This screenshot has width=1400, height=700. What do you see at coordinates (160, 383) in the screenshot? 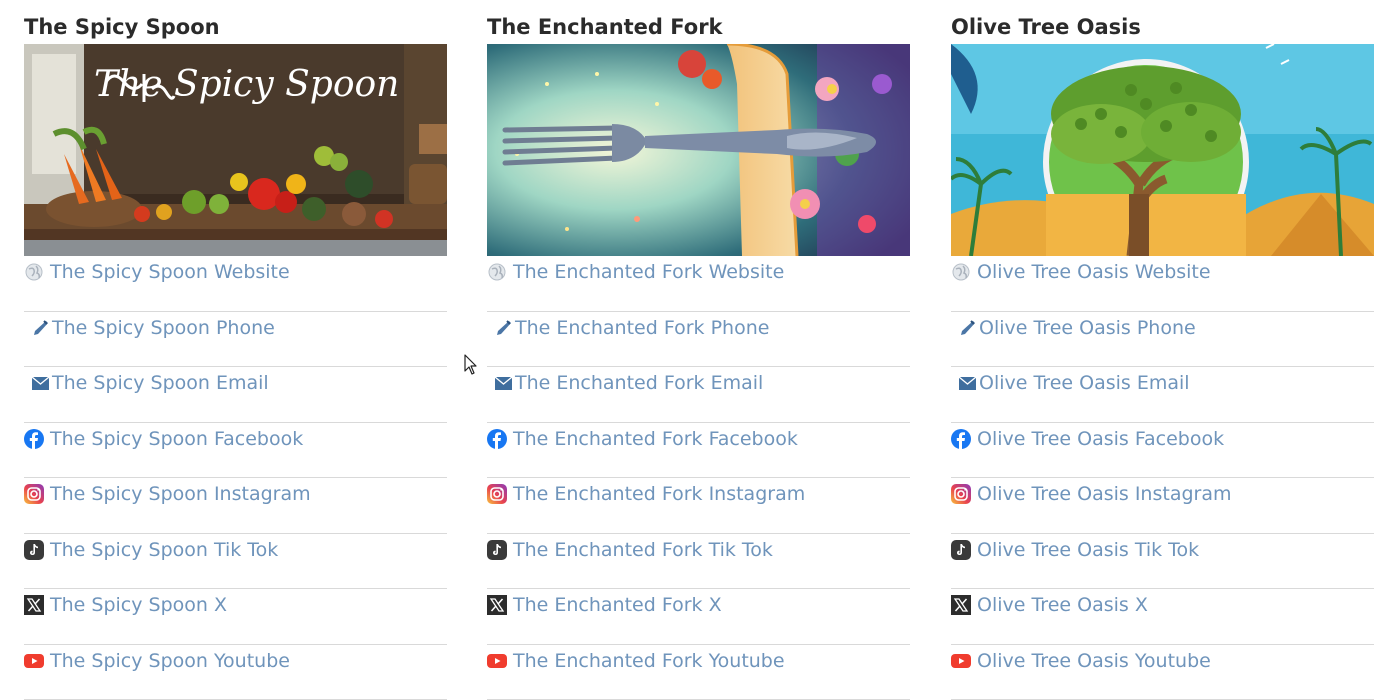
I see `email-link: The Spicy Spoon Email` at bounding box center [160, 383].